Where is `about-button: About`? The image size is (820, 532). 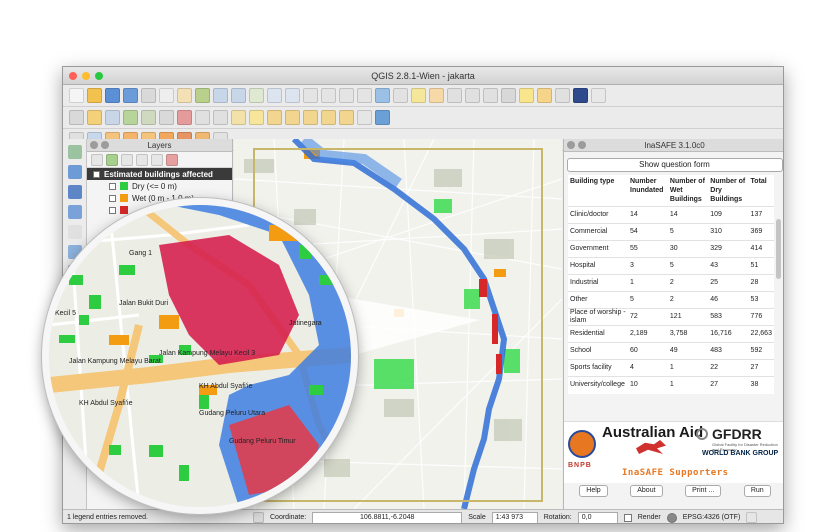 about-button: About is located at coordinates (646, 491).